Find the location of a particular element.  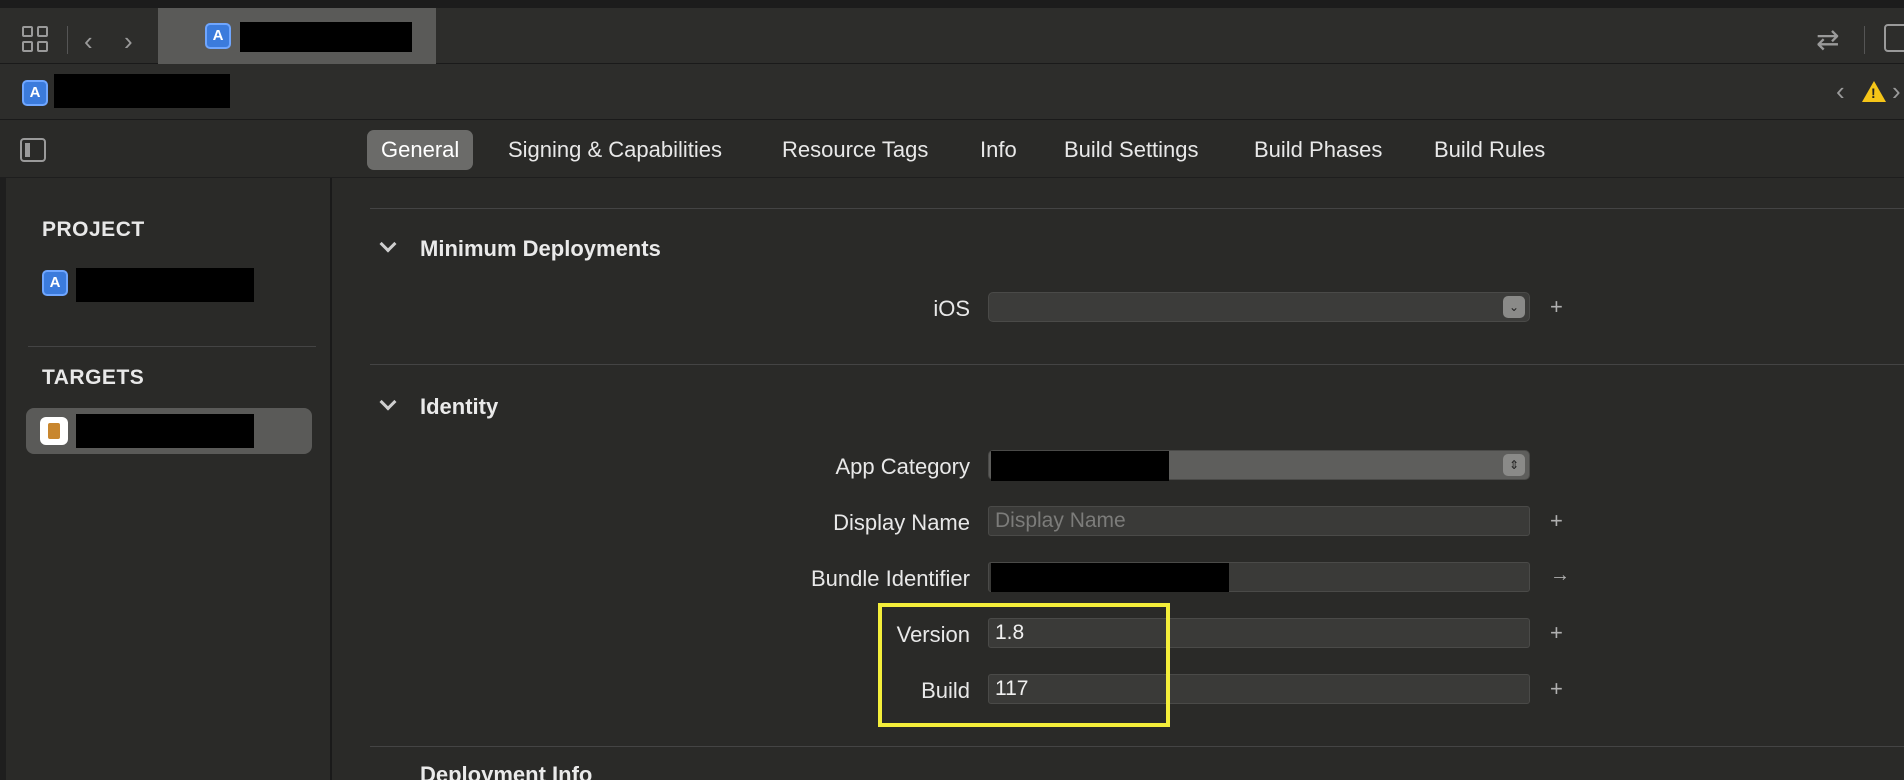

ios-label: iOS is located at coordinates (951, 308).